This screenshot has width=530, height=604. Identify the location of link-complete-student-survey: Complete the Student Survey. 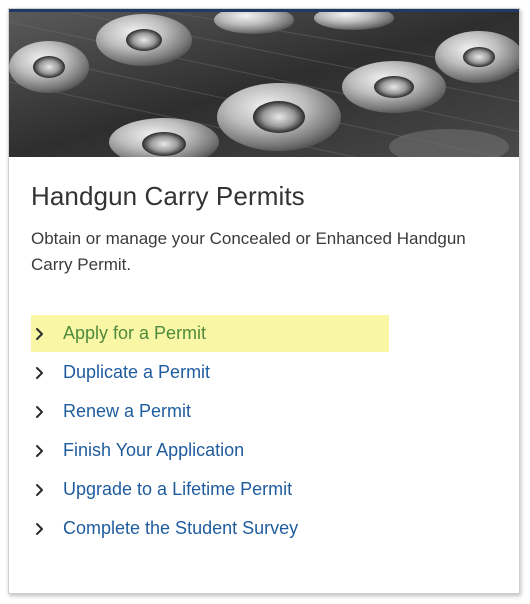
(210, 528).